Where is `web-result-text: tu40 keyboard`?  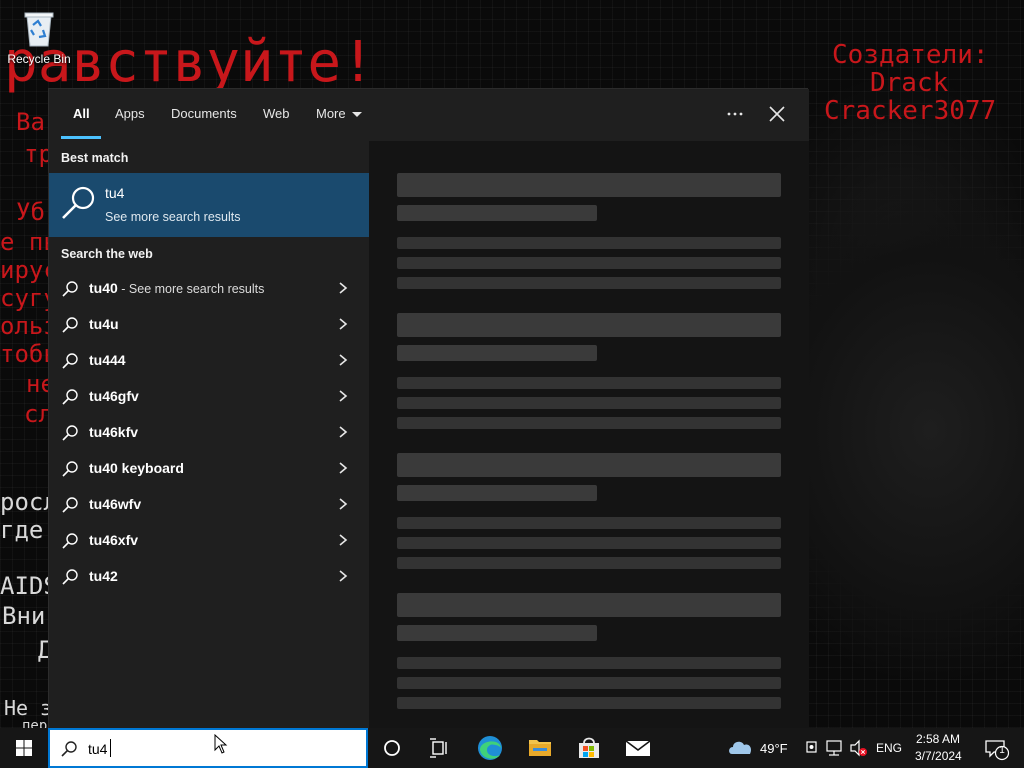 web-result-text: tu40 keyboard is located at coordinates (136, 468).